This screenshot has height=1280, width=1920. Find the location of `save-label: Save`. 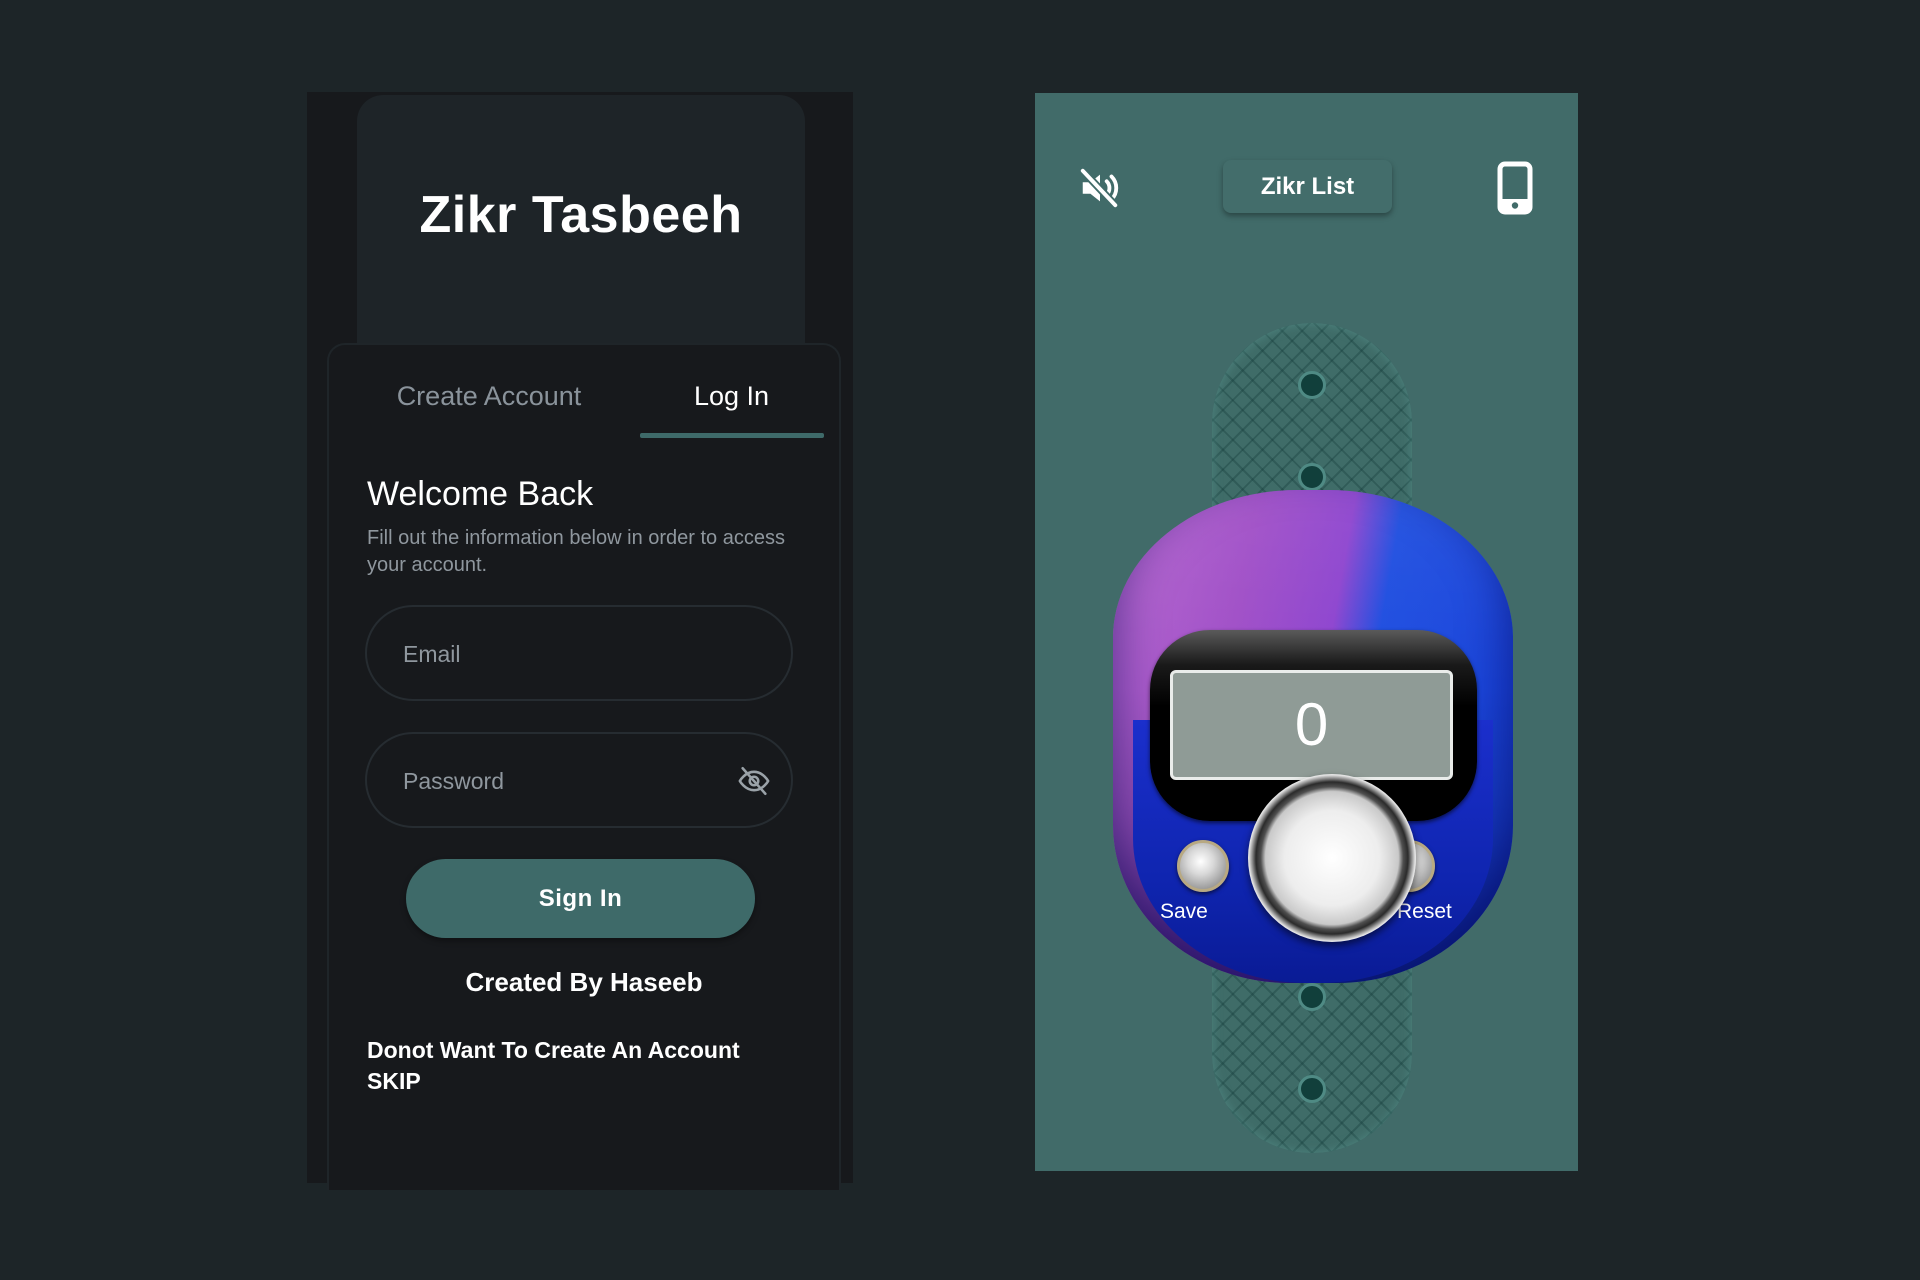

save-label: Save is located at coordinates (1184, 911).